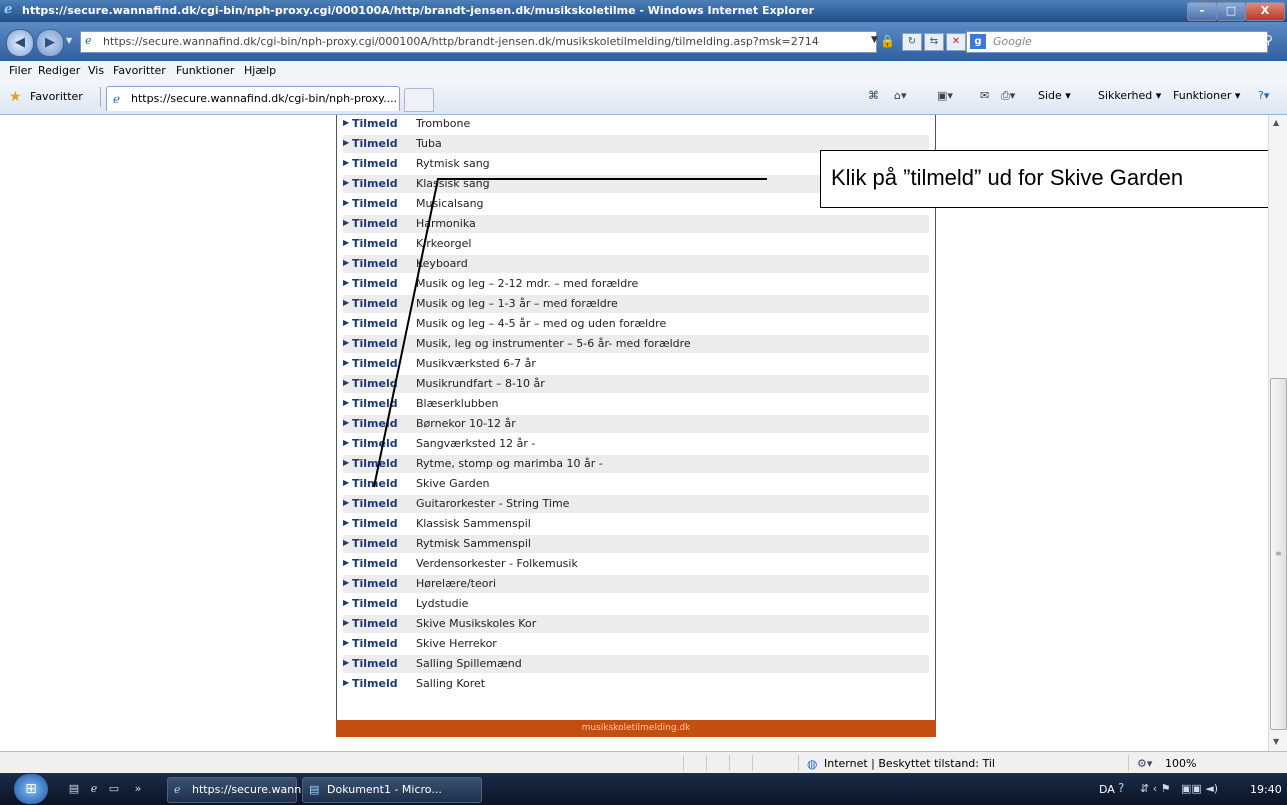 The height and width of the screenshot is (805, 1287). What do you see at coordinates (909, 763) in the screenshot?
I see `security-zone: Internet | Beskyttet tilstand: Til` at bounding box center [909, 763].